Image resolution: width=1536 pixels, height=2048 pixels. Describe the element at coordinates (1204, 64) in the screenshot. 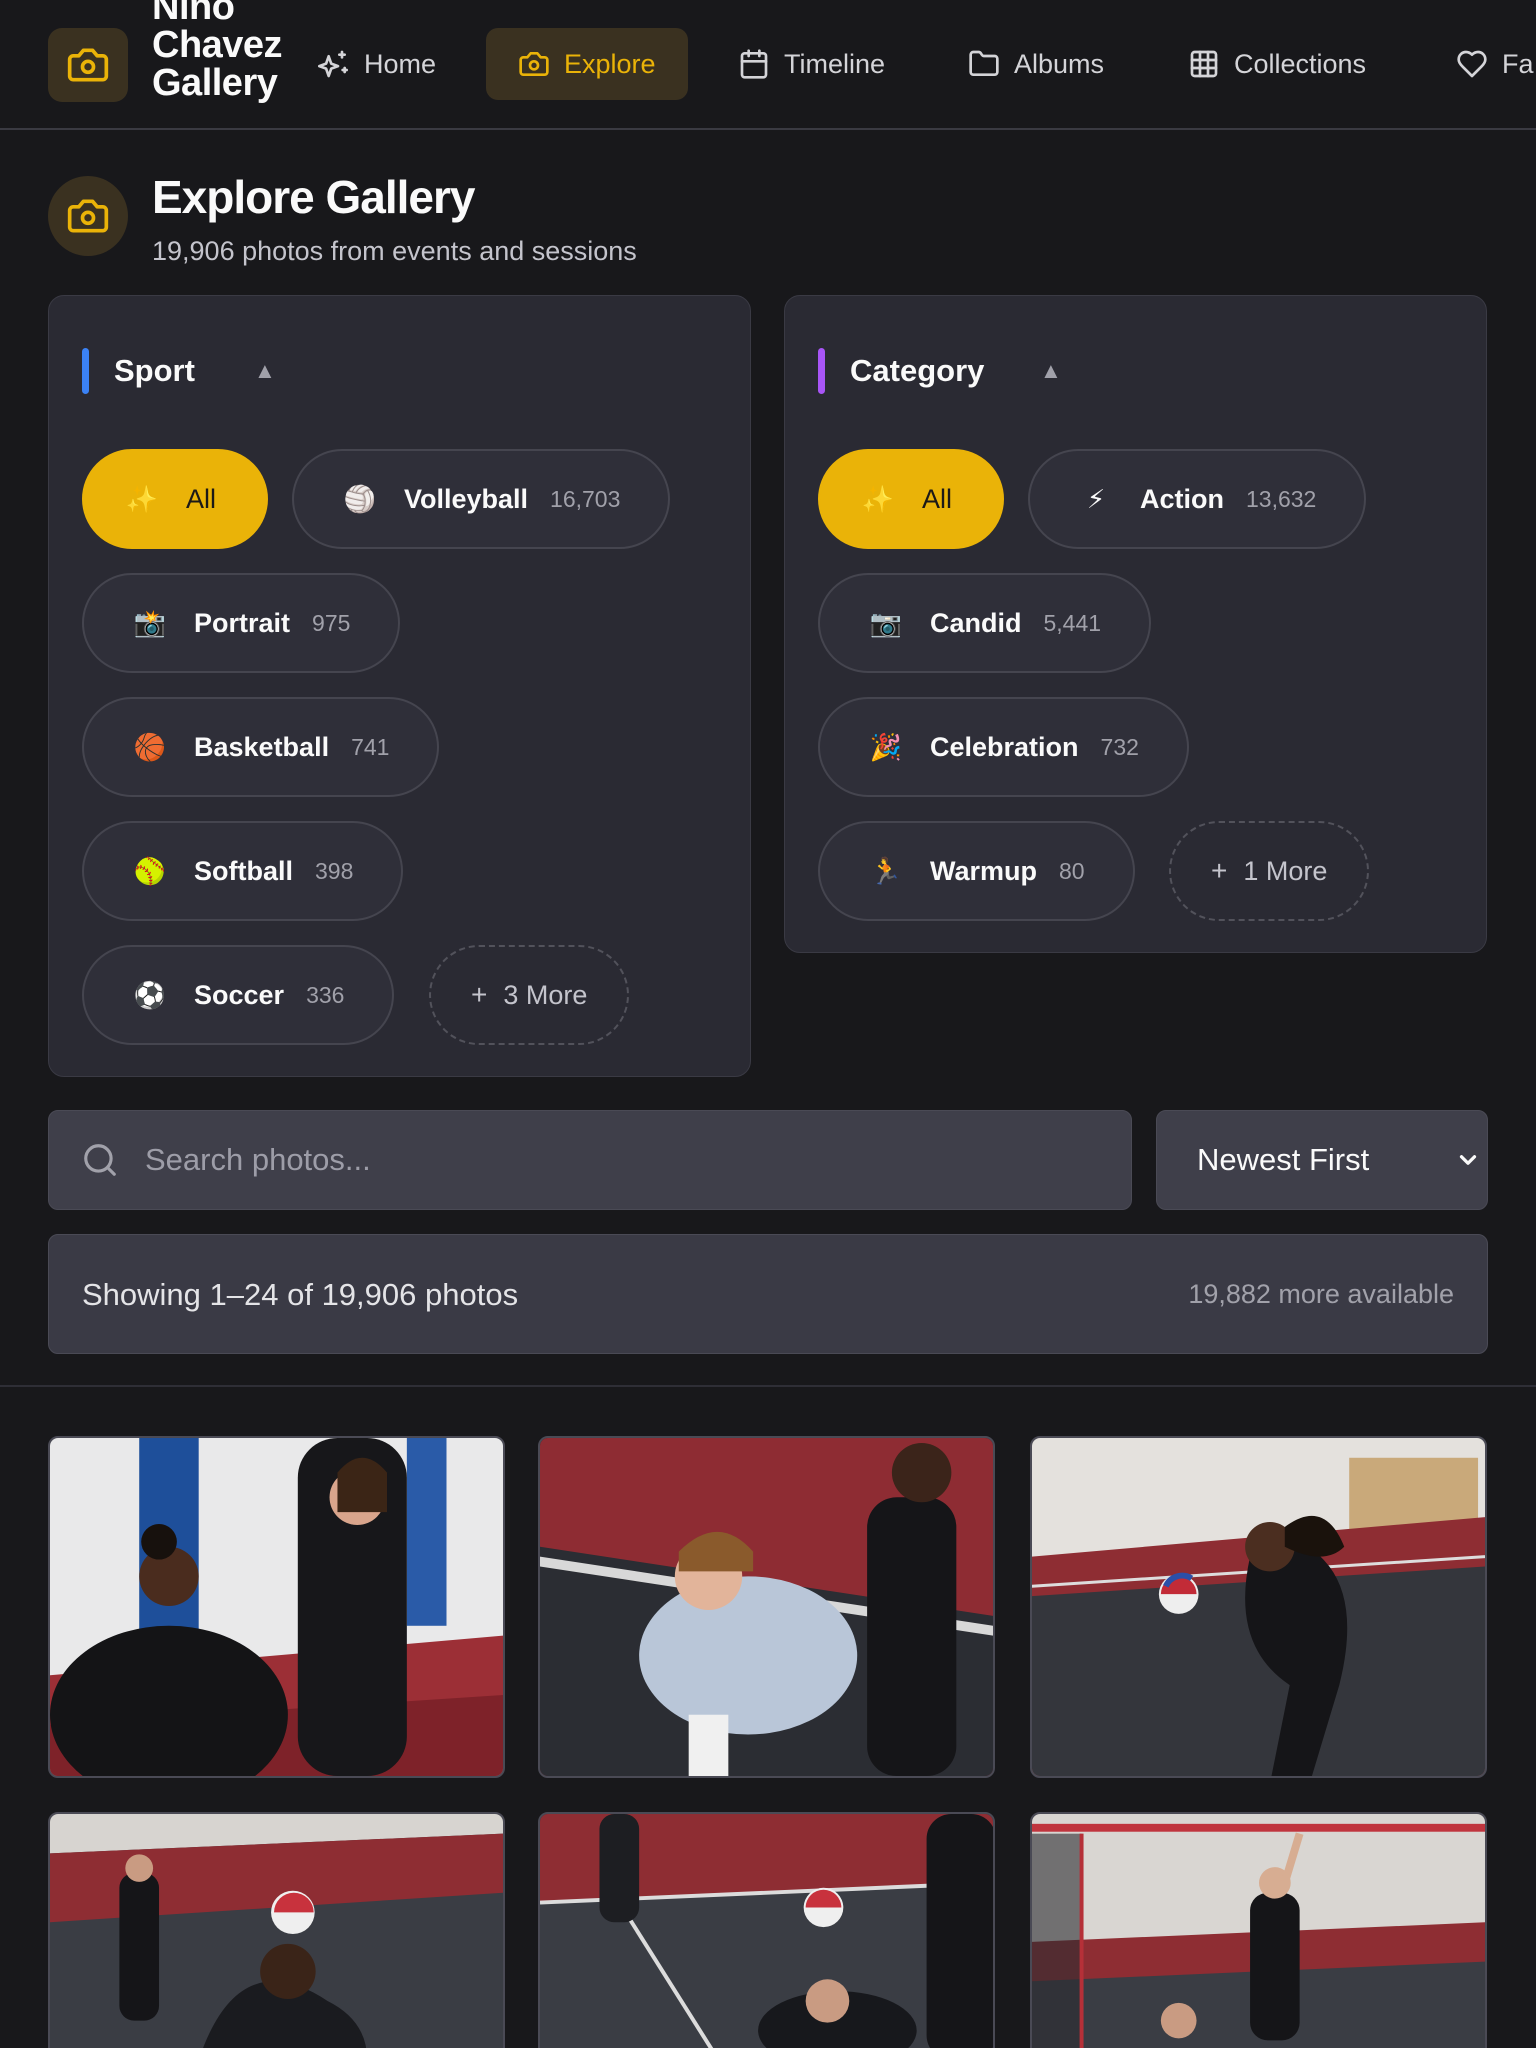

I see `grid-icon` at that location.